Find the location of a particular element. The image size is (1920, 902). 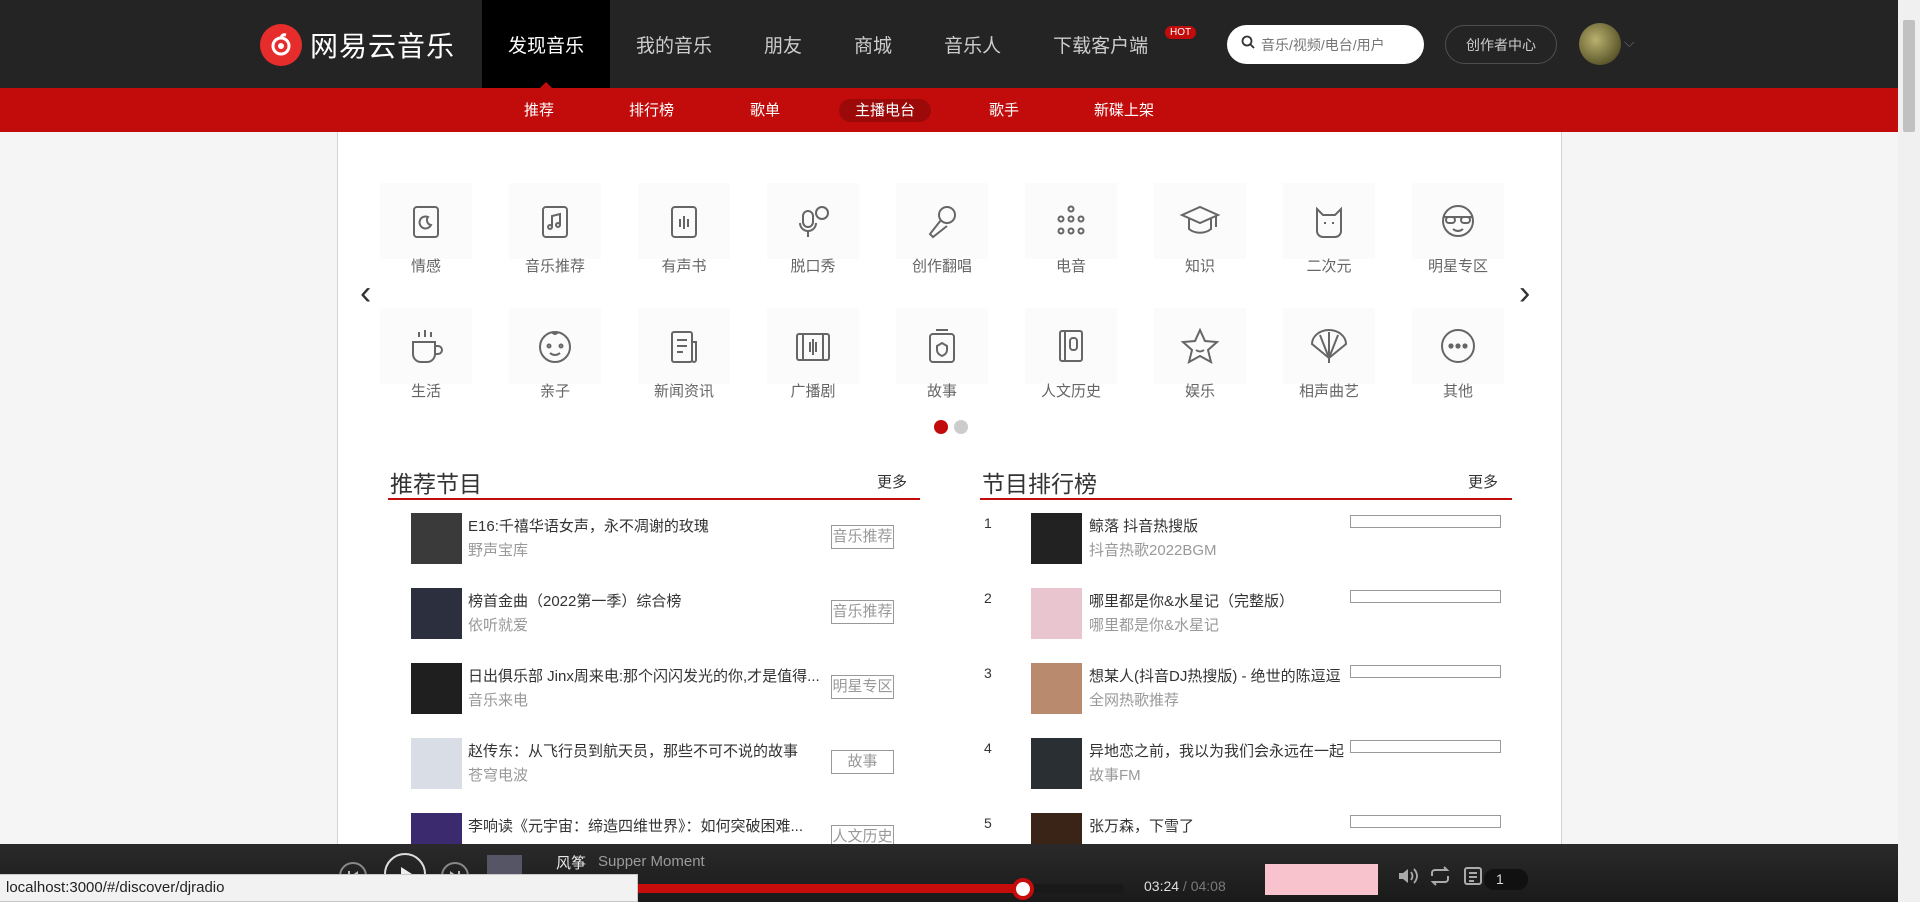

loop-icon is located at coordinates (1440, 879).